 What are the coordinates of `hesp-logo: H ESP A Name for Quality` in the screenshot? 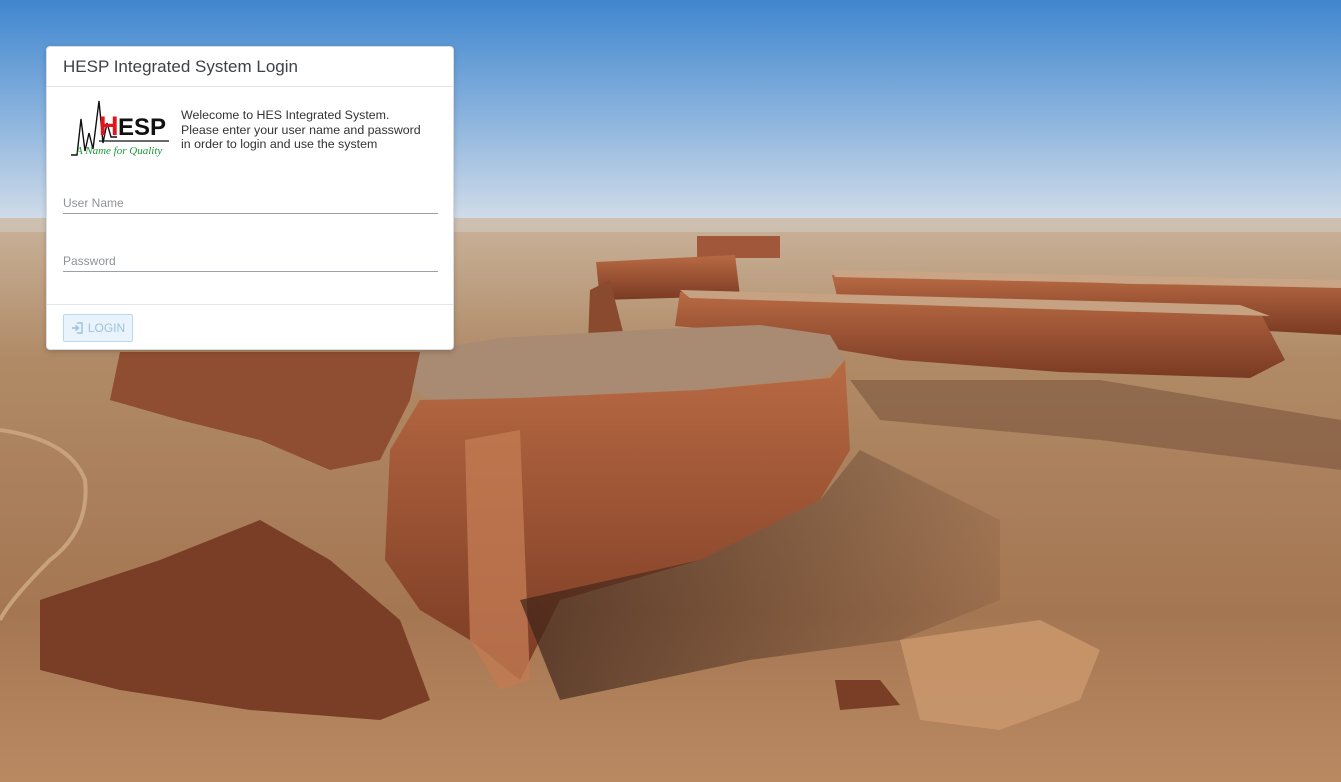 It's located at (120, 128).